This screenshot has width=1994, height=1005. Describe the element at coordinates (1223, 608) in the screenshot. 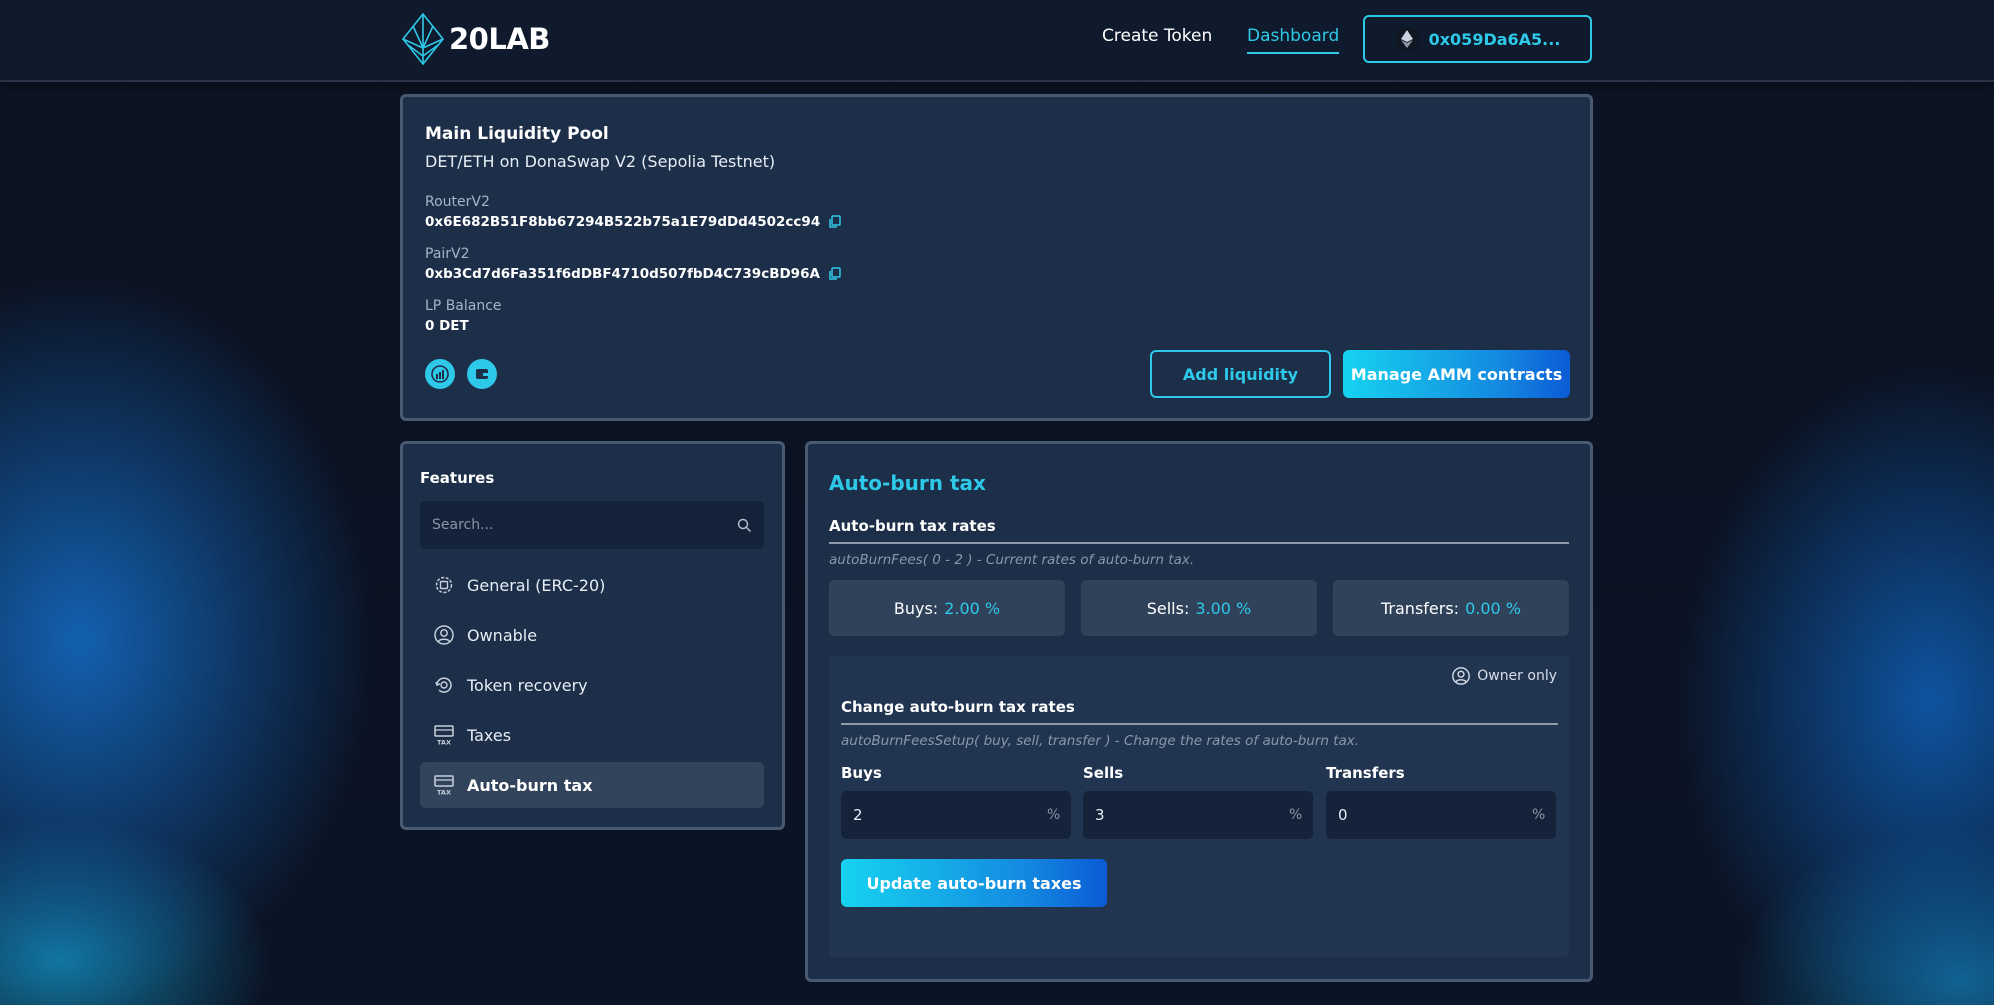

I see `rate-sells-value: 3.00 %` at that location.